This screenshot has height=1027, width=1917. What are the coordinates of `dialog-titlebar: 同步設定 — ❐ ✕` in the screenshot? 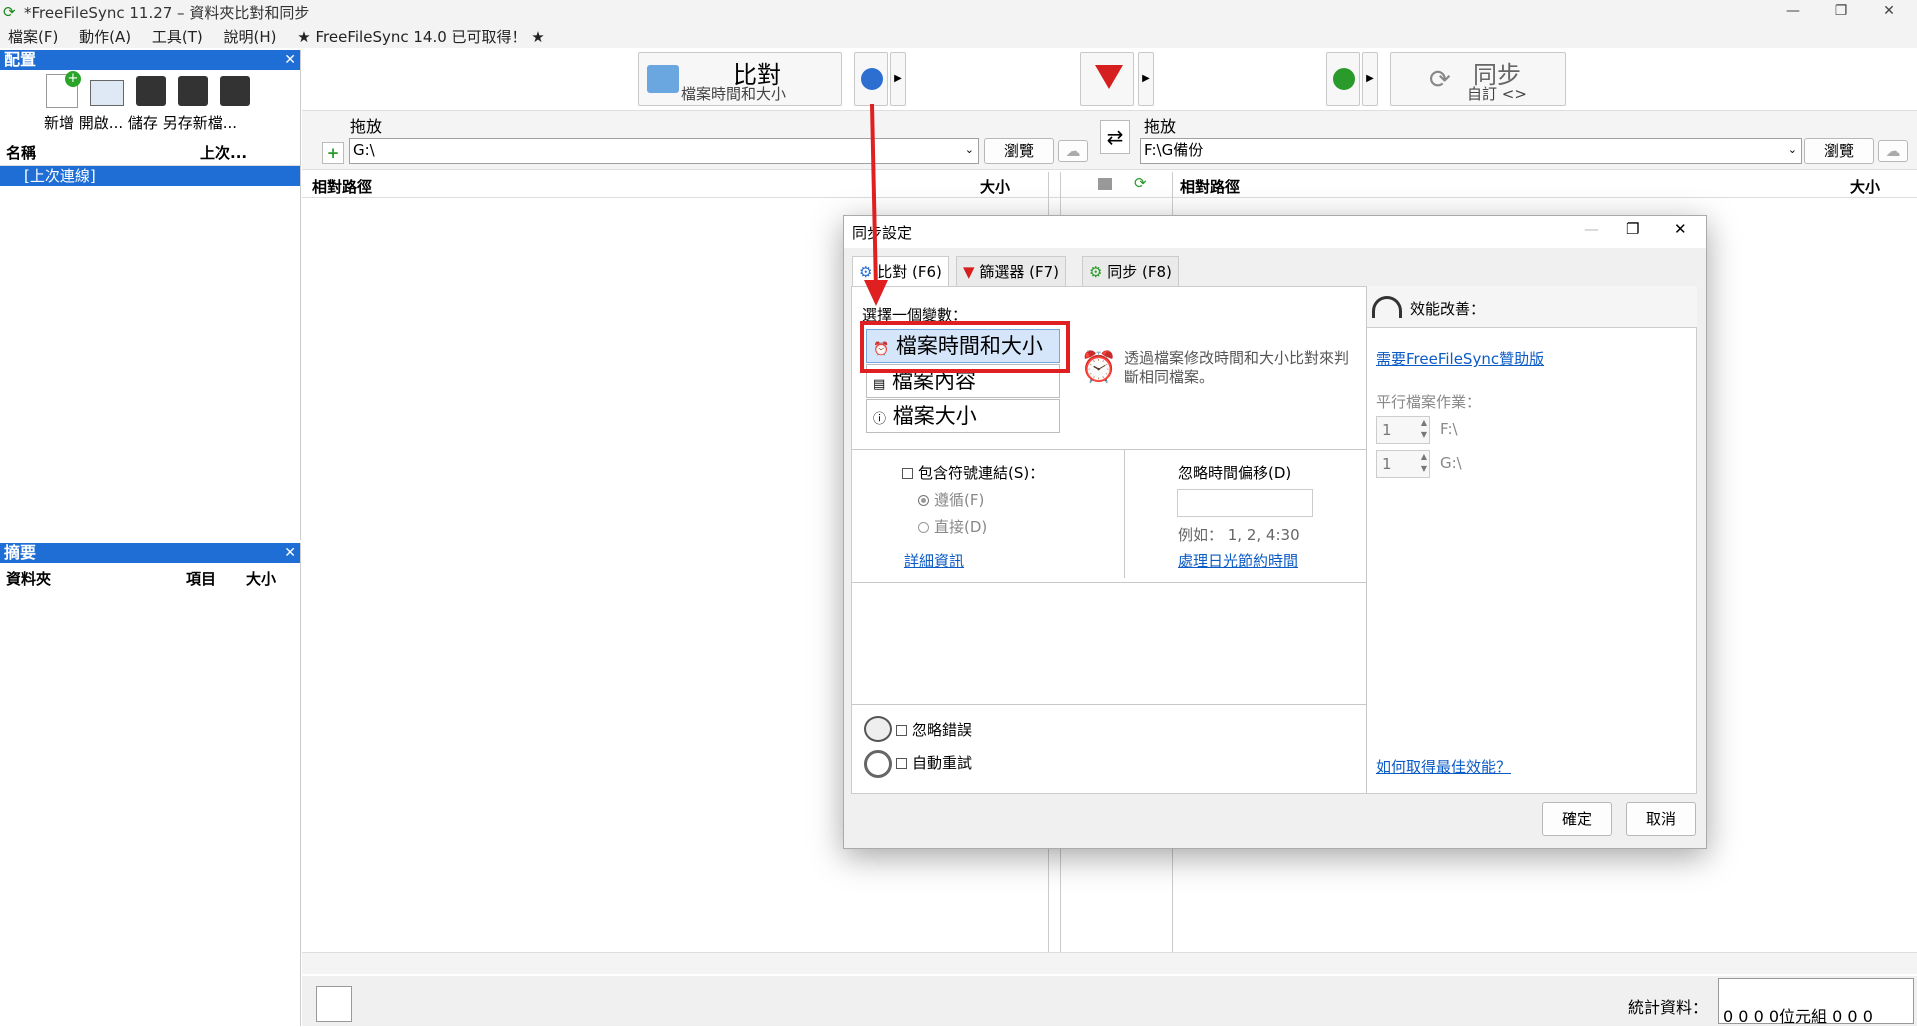 It's located at (1275, 232).